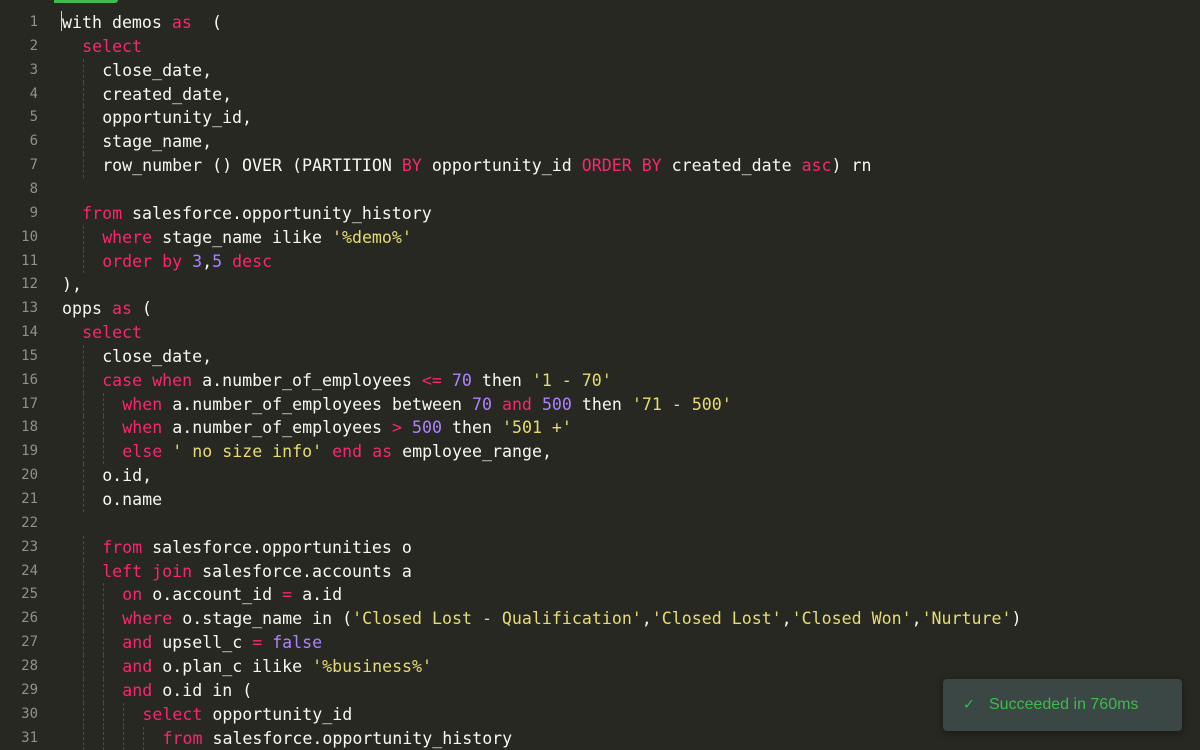  I want to click on code-line: o.id,, so click(631, 476).